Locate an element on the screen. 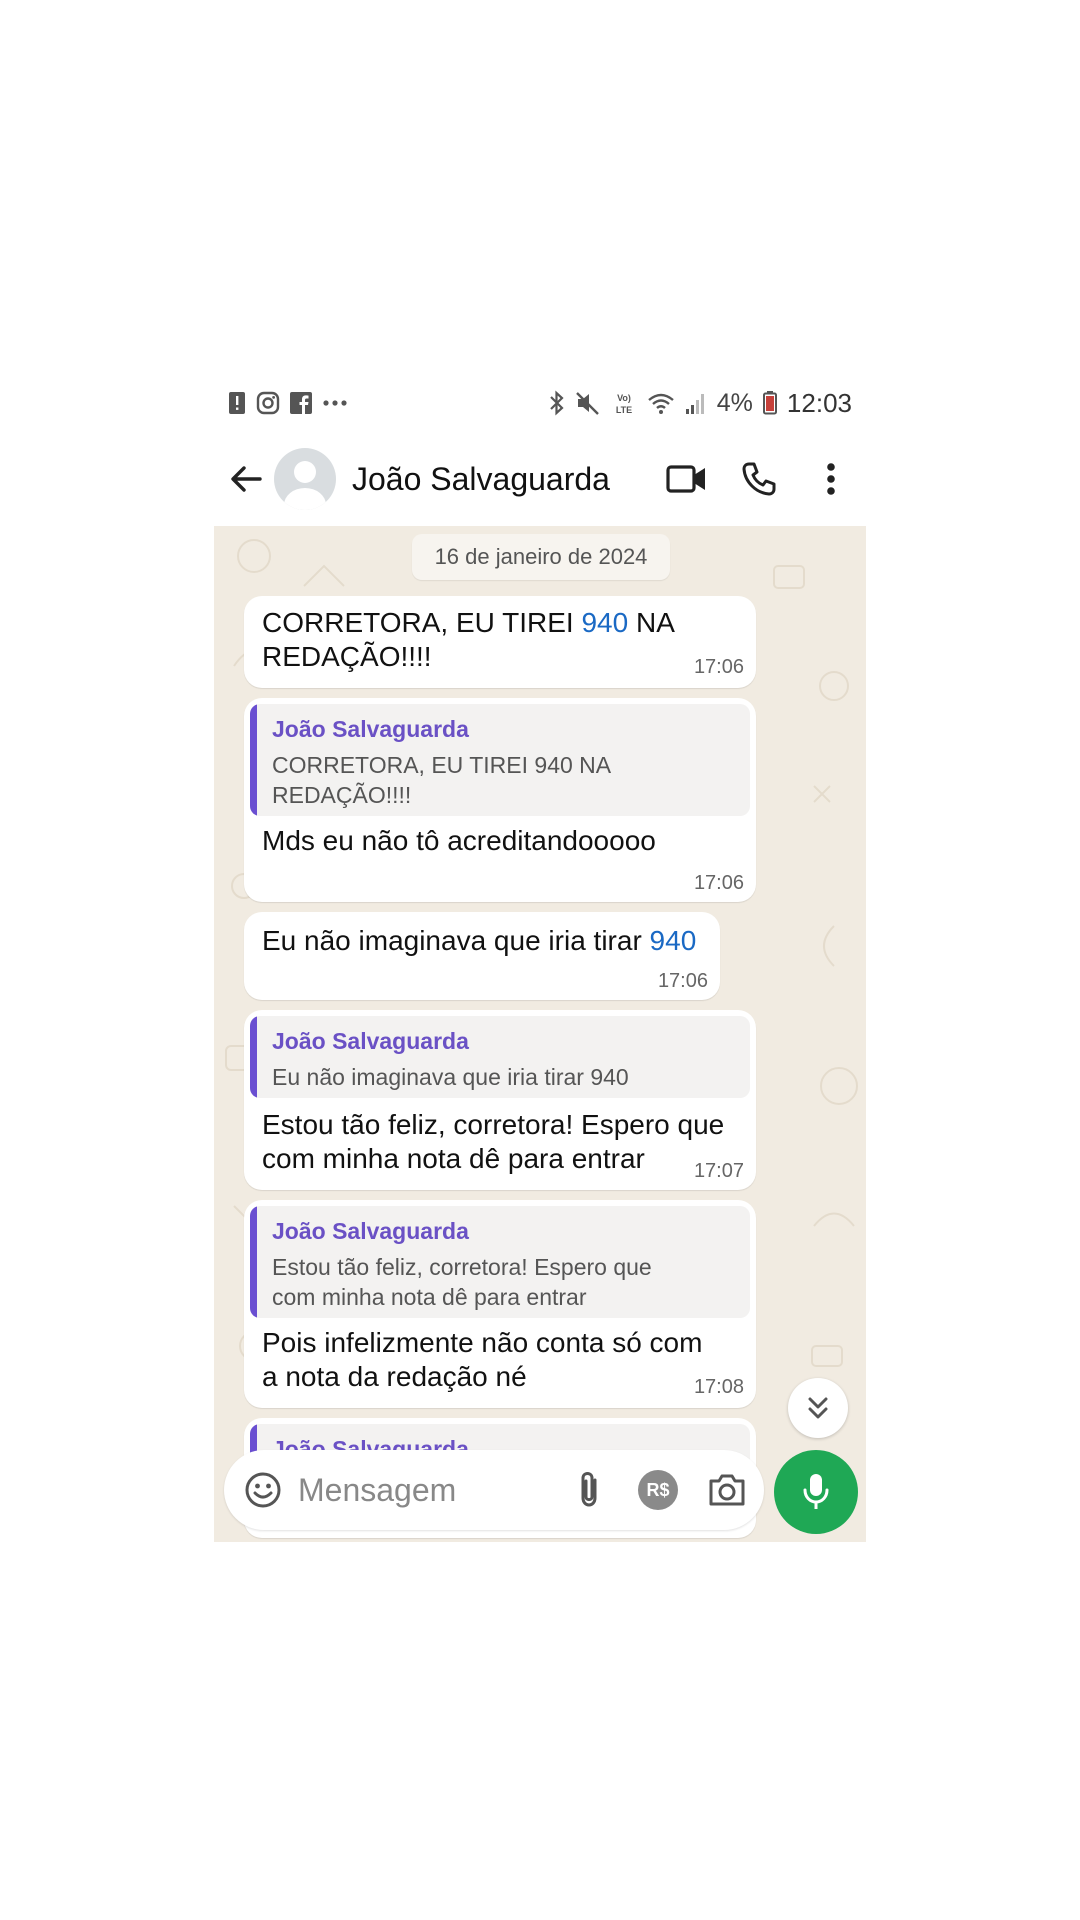 This screenshot has width=1080, height=1920. quoted-text-line: com minha nota dê para entrar is located at coordinates (429, 1297).